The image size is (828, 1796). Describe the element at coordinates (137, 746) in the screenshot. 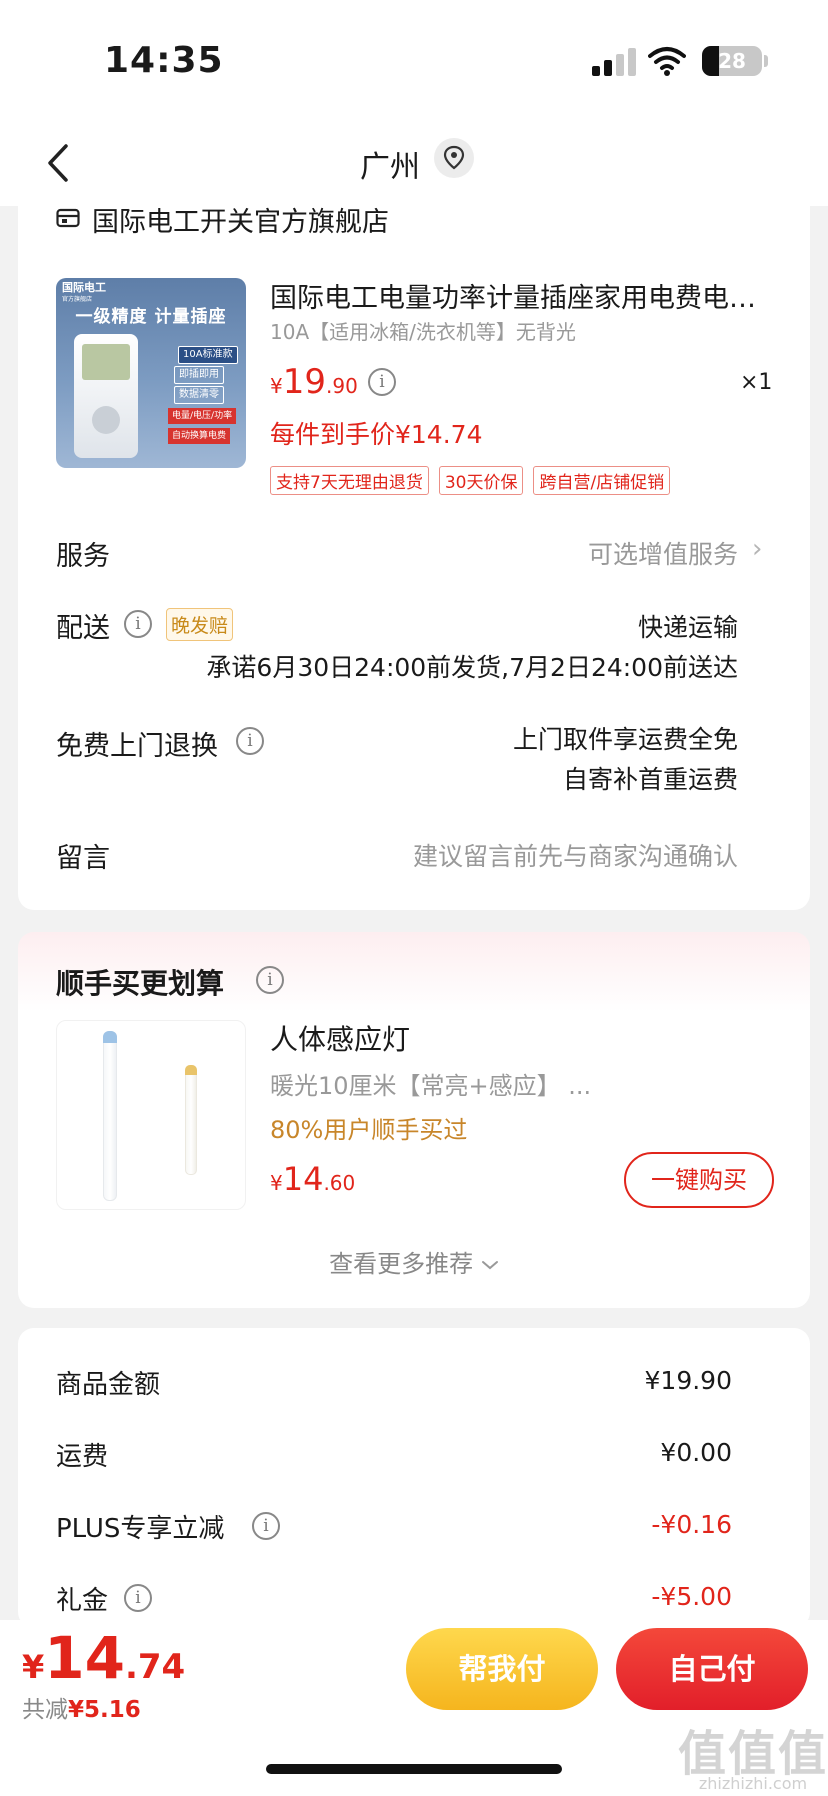

I see `return-label: 免费上门退换` at that location.